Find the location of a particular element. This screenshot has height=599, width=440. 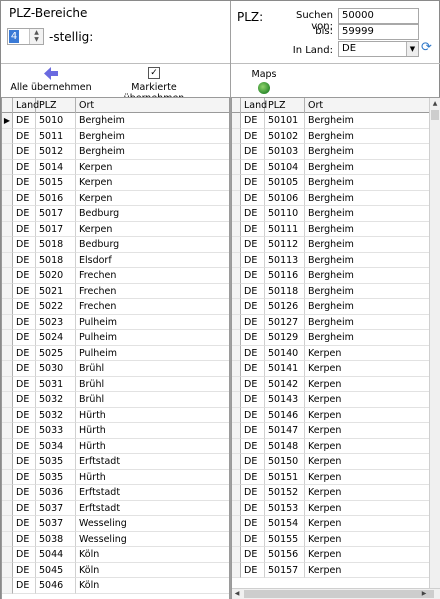

left-cell-plz: 5030 is located at coordinates (56, 369).